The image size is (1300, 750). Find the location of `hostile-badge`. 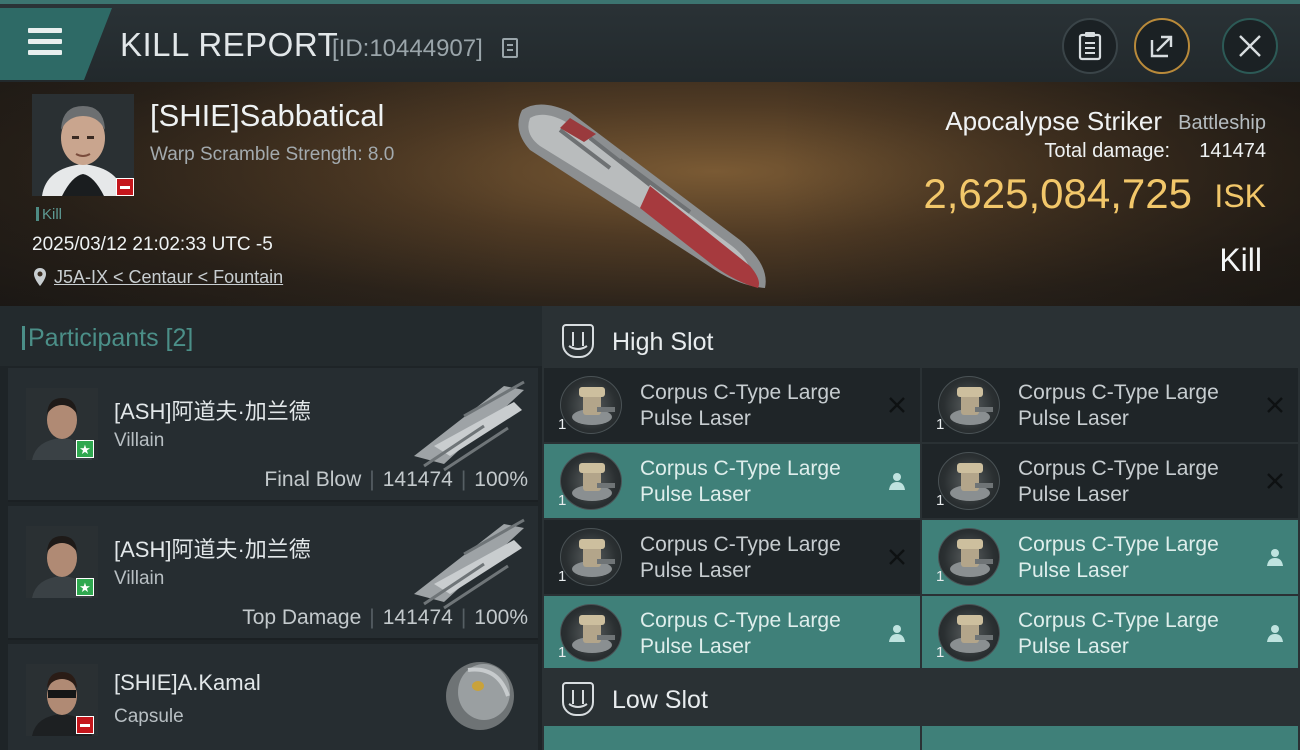

hostile-badge is located at coordinates (85, 725).